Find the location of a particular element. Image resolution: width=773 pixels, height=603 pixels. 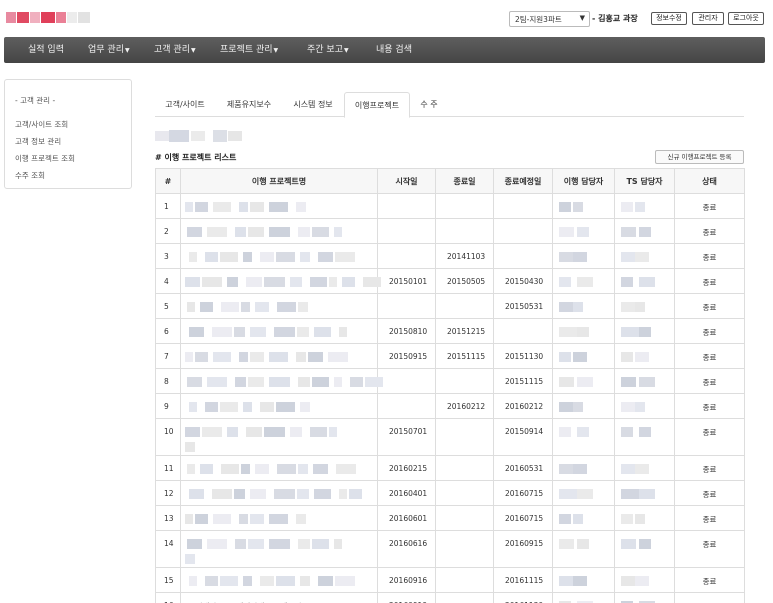

cell-end-date: 20160212 is located at coordinates (464, 406).